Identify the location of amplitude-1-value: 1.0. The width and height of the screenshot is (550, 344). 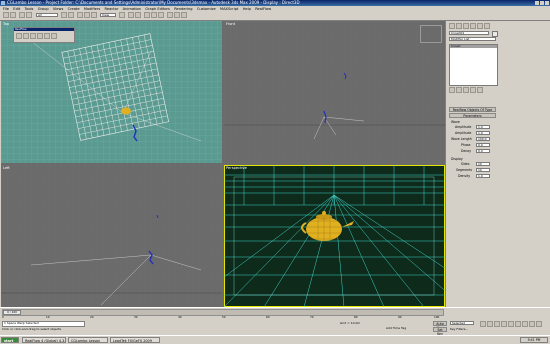
(480, 127).